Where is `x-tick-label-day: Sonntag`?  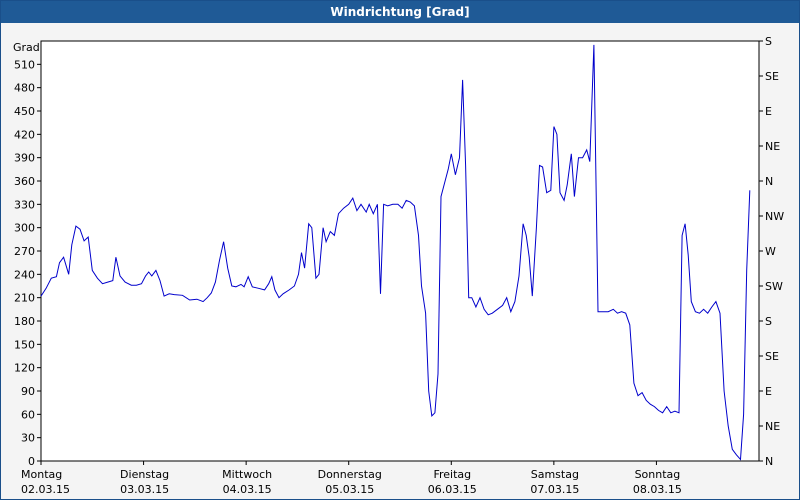
x-tick-label-day: Sonntag is located at coordinates (658, 474).